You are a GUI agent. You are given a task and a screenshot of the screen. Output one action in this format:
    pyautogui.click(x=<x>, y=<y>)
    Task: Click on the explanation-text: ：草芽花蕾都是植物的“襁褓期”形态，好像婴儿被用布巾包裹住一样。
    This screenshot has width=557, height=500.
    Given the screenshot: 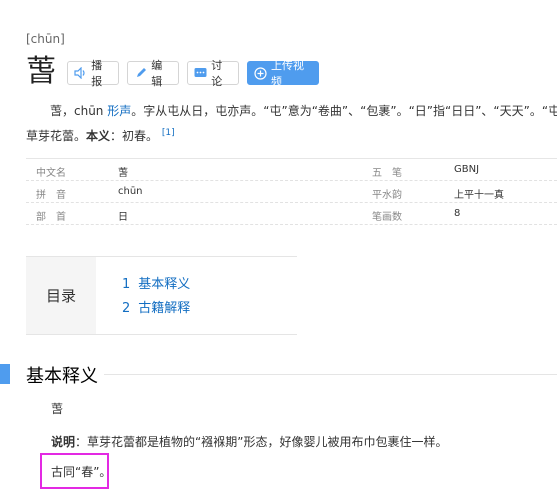 What is the action you would take?
    pyautogui.click(x=261, y=442)
    